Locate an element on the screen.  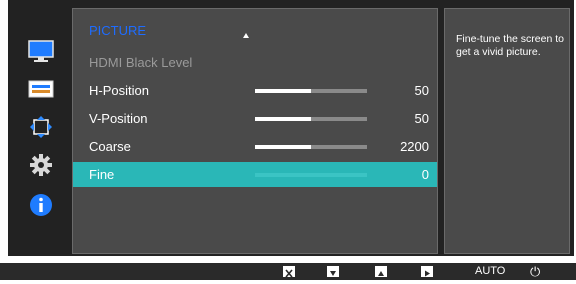
up-button-icon is located at coordinates (381, 271).